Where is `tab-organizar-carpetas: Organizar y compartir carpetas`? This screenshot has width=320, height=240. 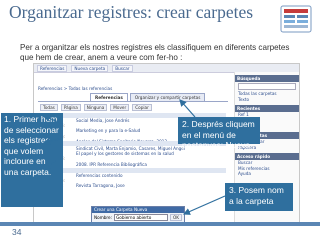
tab-organizar-carpetas: Organizar y compartir carpetas is located at coordinates (167, 97).